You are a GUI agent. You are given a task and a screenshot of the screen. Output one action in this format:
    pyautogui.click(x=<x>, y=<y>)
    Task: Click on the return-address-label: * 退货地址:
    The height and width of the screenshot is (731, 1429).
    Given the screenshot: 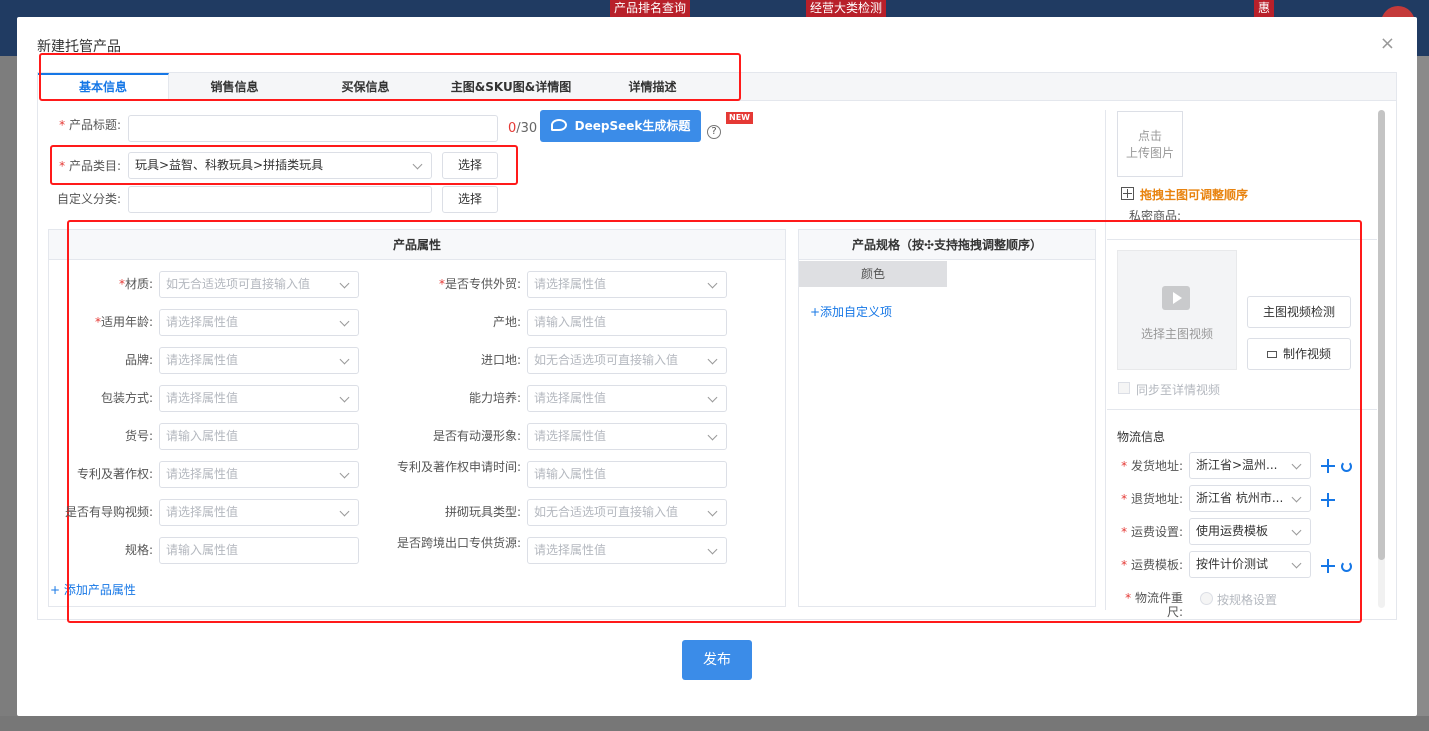 What is the action you would take?
    pyautogui.click(x=1152, y=499)
    